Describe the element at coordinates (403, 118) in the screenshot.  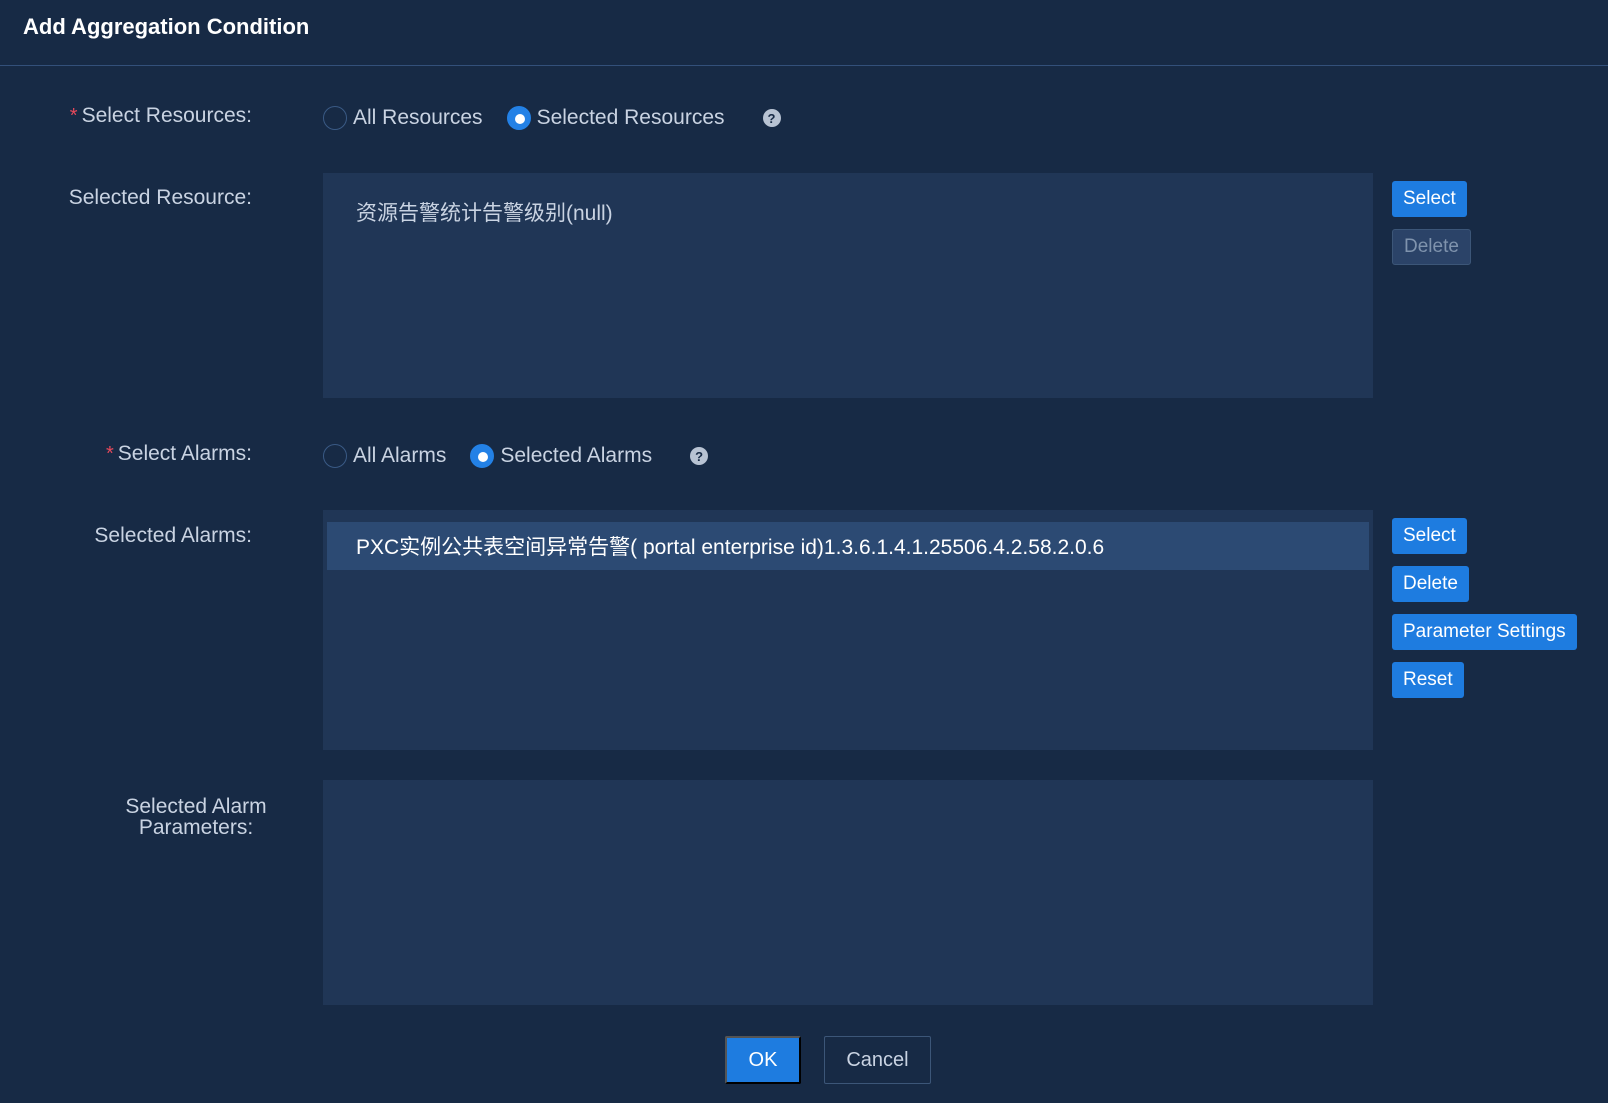
I see `radio-all-resources: All Resources` at that location.